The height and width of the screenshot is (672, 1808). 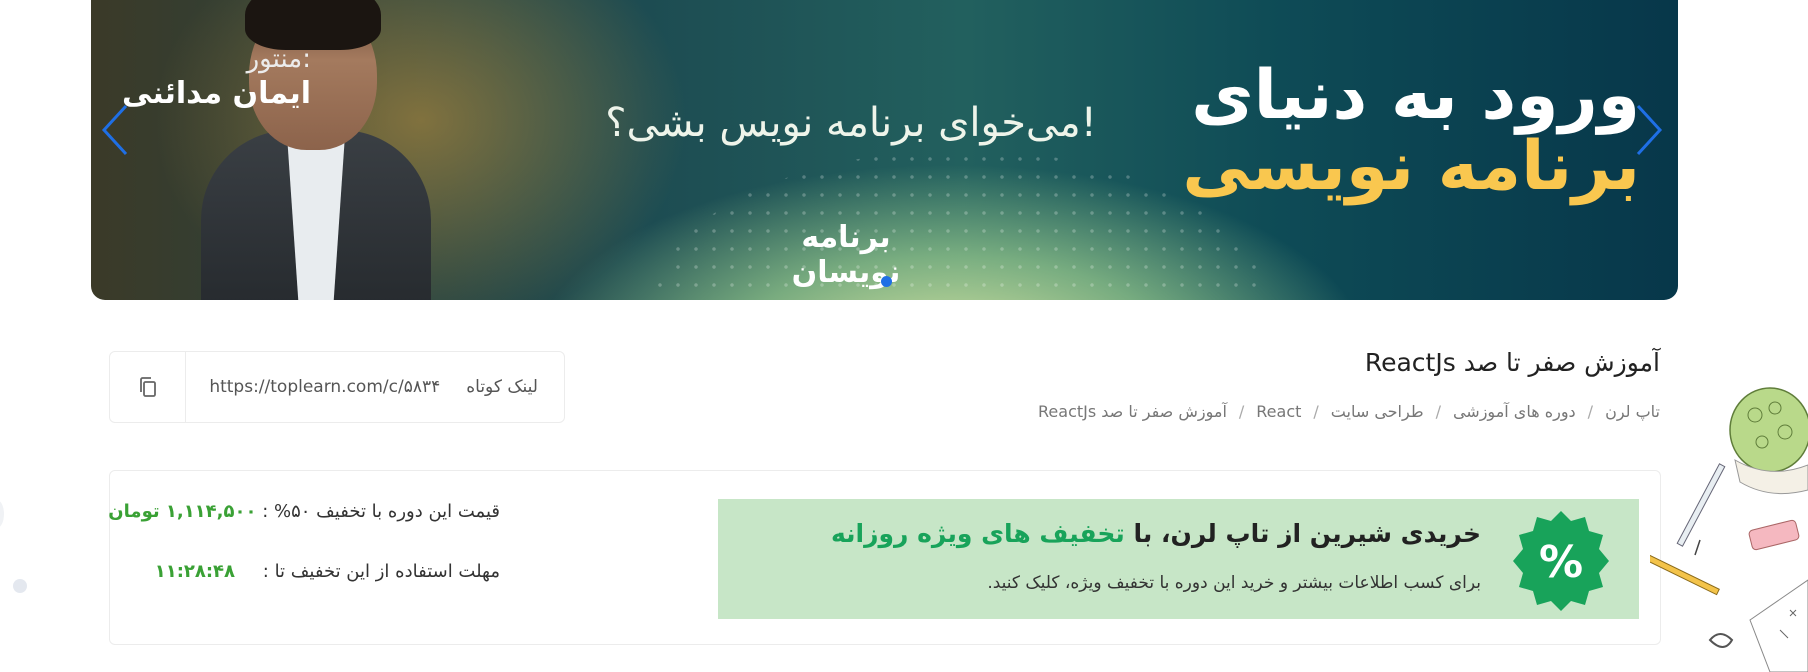 I want to click on banner-title: ورود به دنیای برنامه نویسی, so click(x=1400, y=131).